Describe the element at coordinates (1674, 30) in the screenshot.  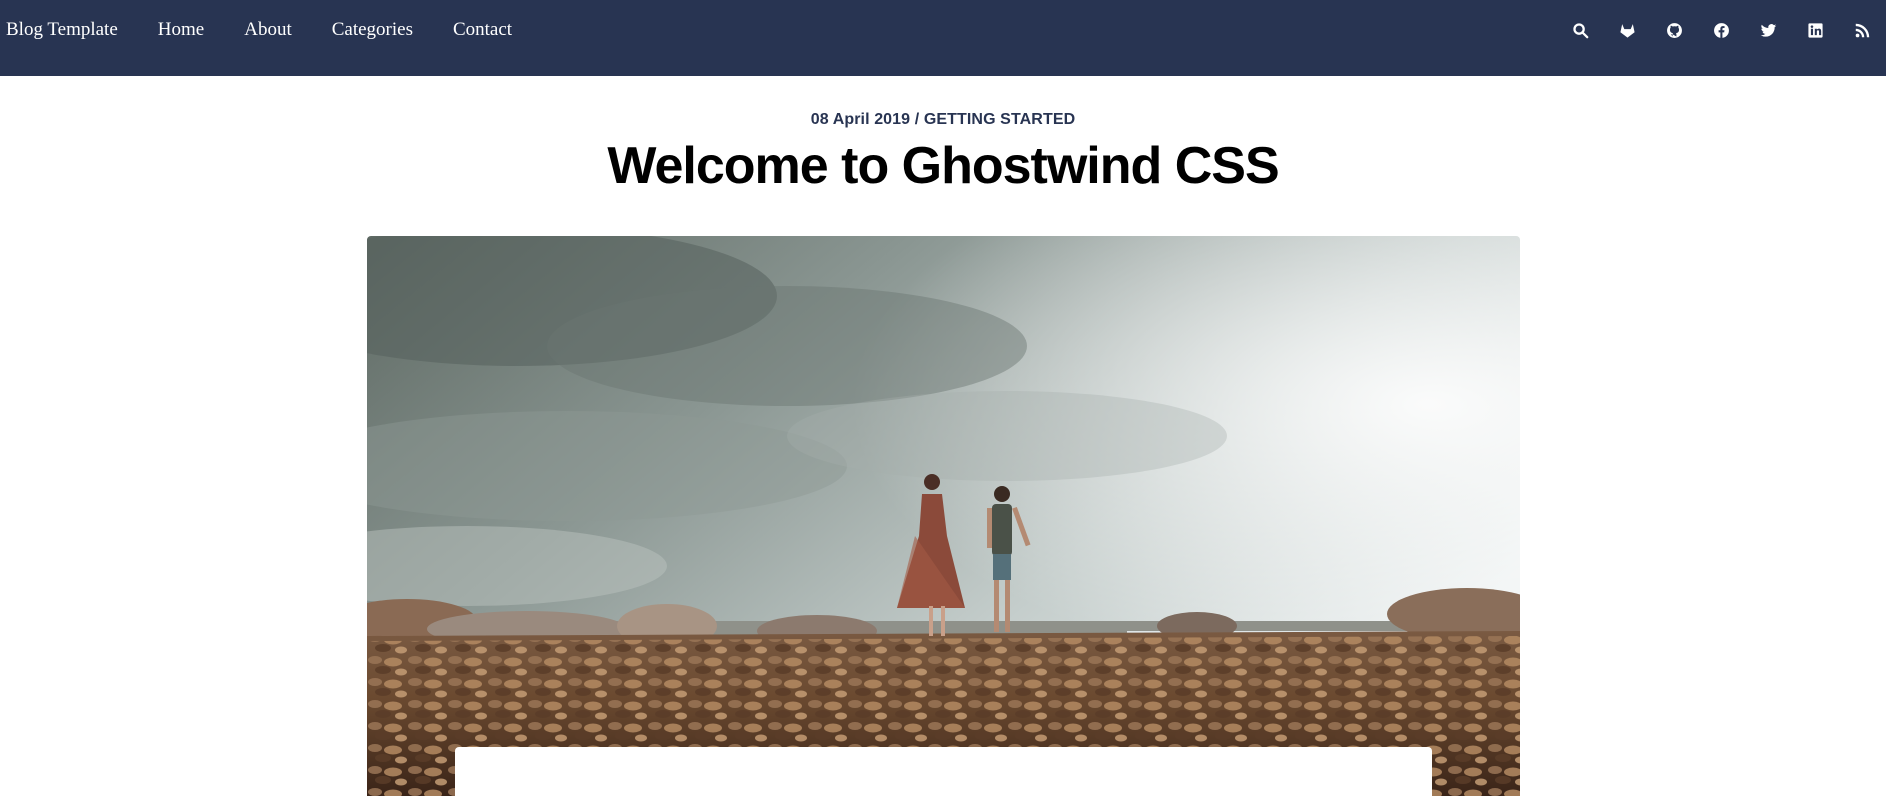
I see `github-icon` at that location.